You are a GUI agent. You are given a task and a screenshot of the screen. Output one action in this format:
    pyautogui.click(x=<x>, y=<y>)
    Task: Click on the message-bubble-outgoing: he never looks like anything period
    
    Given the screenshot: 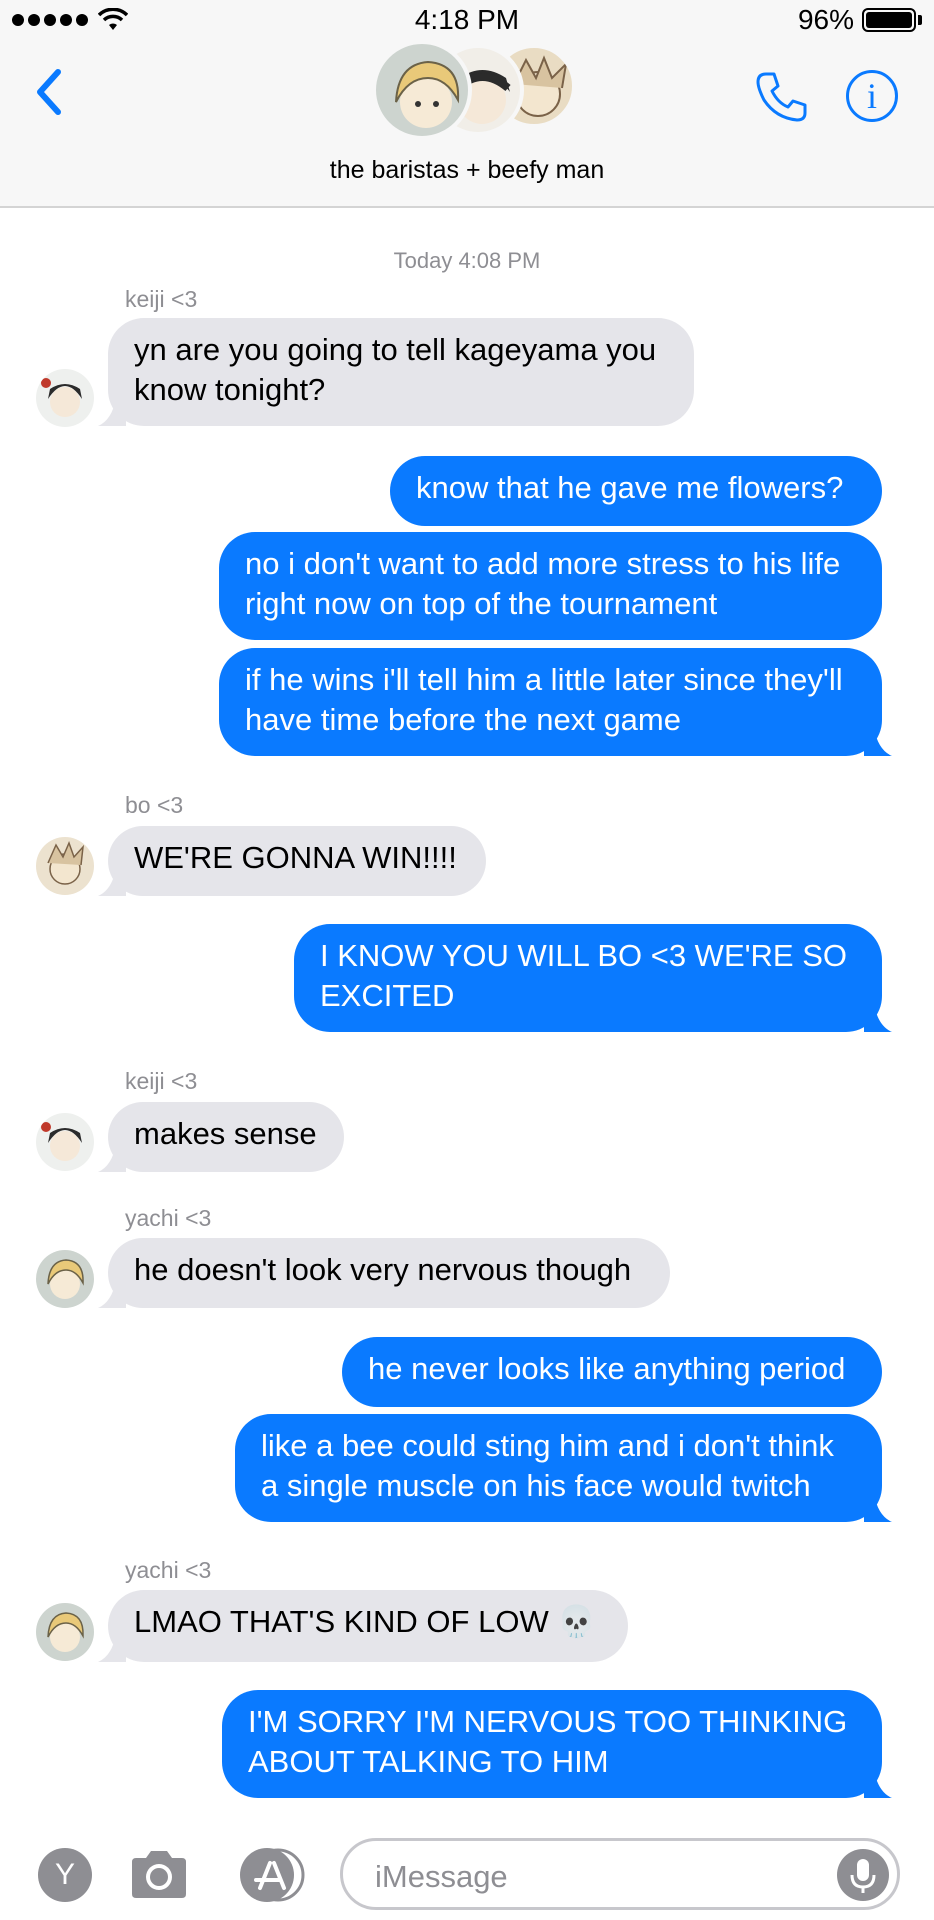 What is the action you would take?
    pyautogui.click(x=612, y=1372)
    